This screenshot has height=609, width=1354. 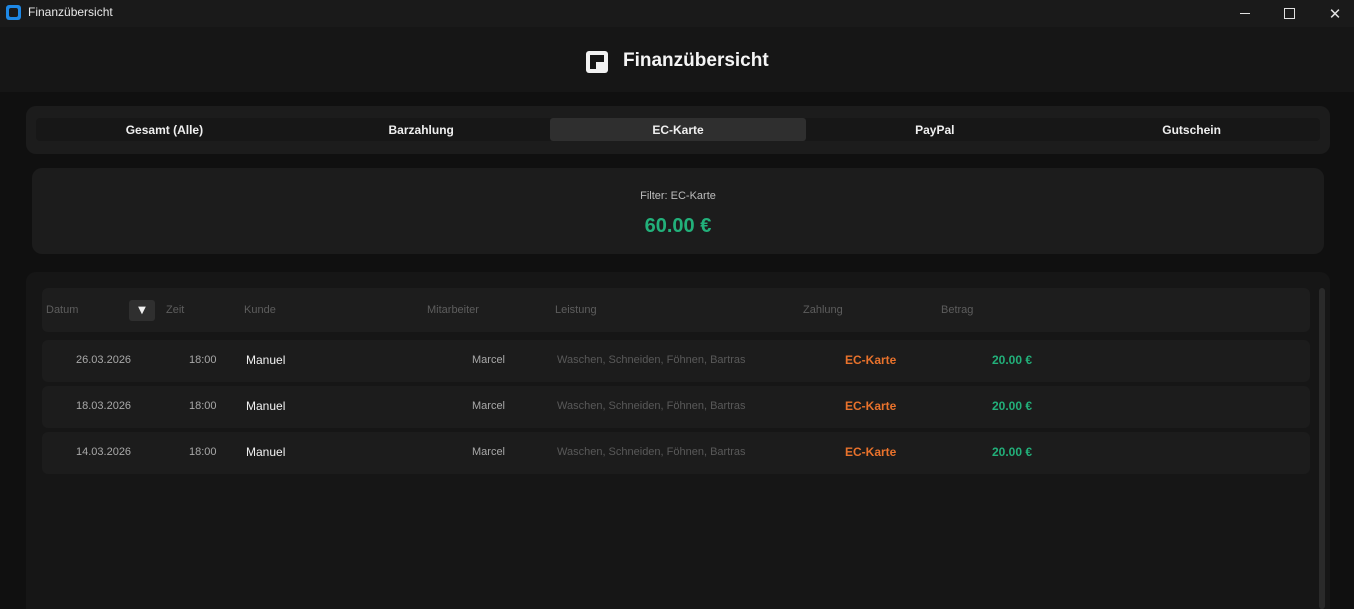 What do you see at coordinates (453, 310) in the screenshot?
I see `column-header-mitarbeiter: Mitarbeiter` at bounding box center [453, 310].